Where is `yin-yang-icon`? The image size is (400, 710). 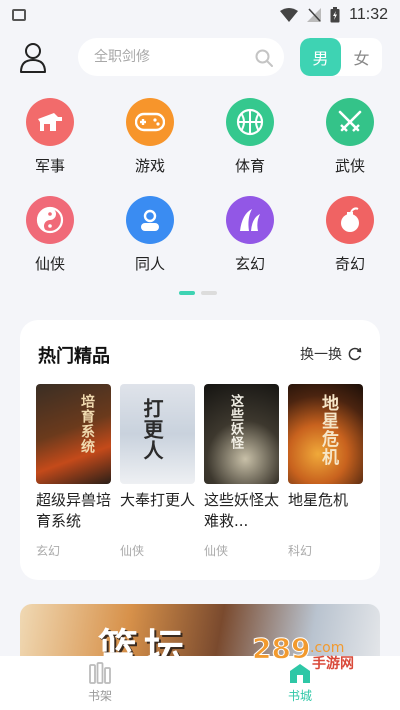 yin-yang-icon is located at coordinates (50, 220).